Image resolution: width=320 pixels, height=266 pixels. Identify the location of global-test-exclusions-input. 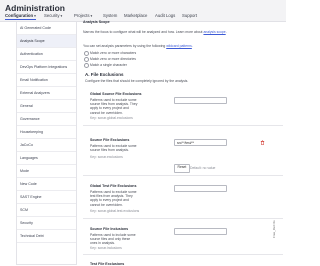
(200, 188).